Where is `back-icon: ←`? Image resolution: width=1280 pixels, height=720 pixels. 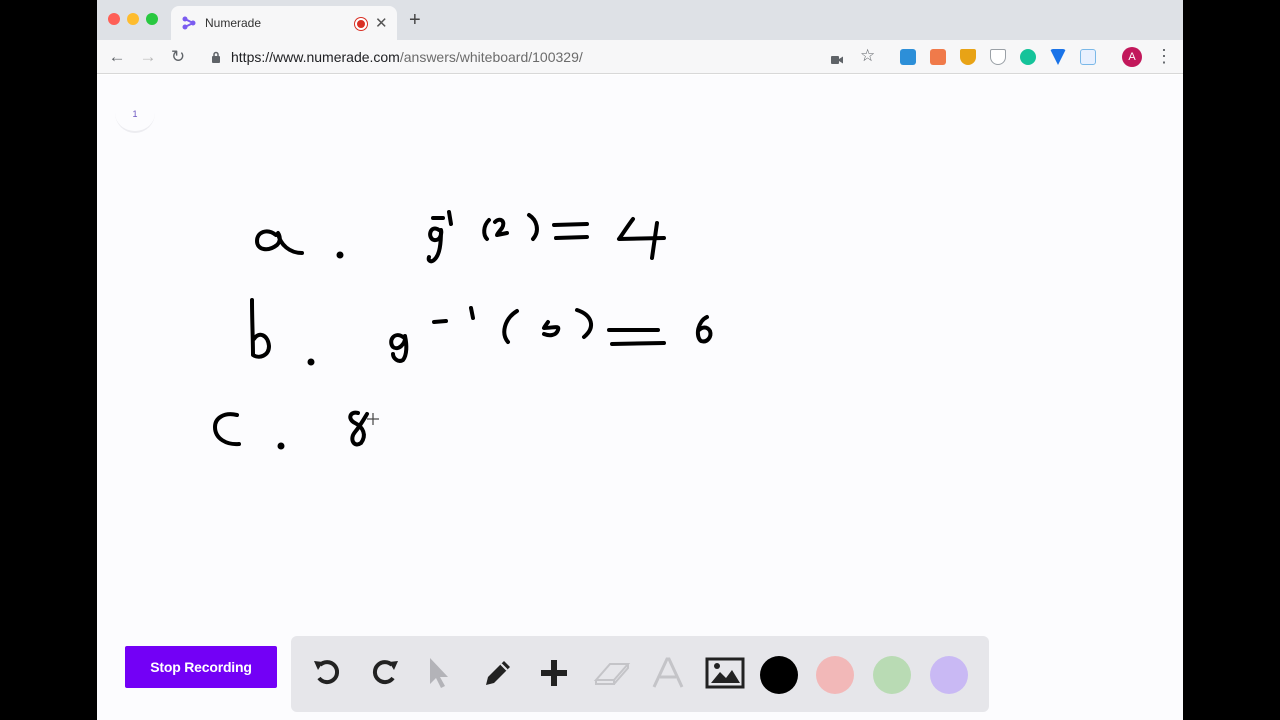
back-icon: ← is located at coordinates (117, 57).